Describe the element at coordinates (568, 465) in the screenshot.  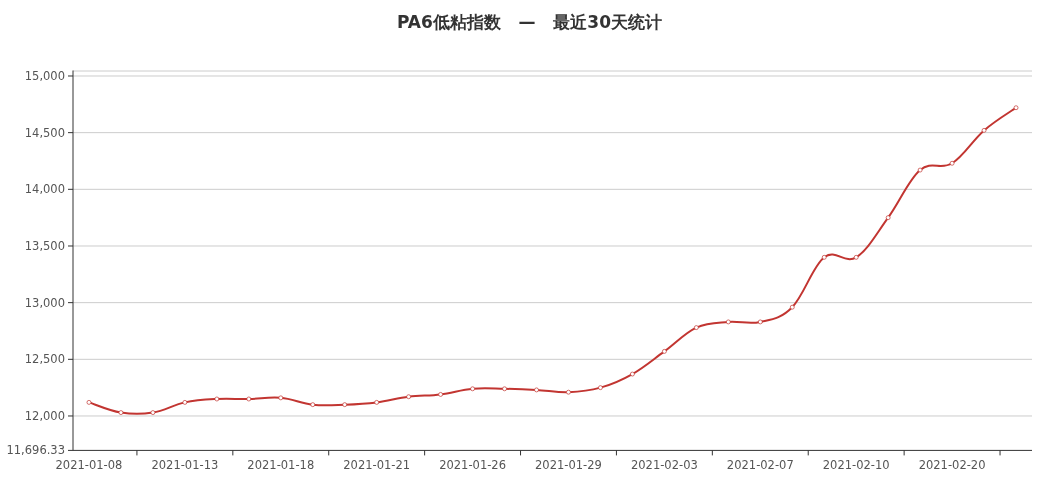
I see `axis-label: 2021-01-29` at that location.